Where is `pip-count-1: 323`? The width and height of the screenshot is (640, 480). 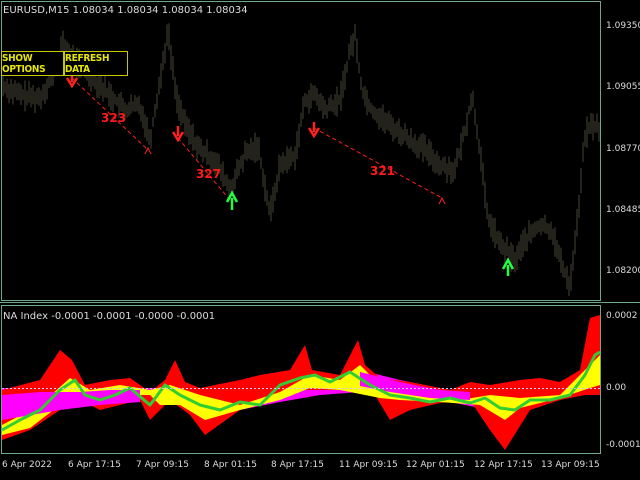
pip-count-1: 323 is located at coordinates (114, 118).